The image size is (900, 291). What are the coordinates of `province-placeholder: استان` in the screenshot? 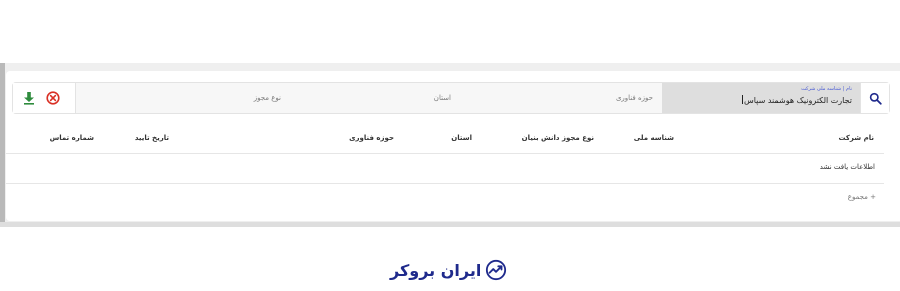 It's located at (442, 98).